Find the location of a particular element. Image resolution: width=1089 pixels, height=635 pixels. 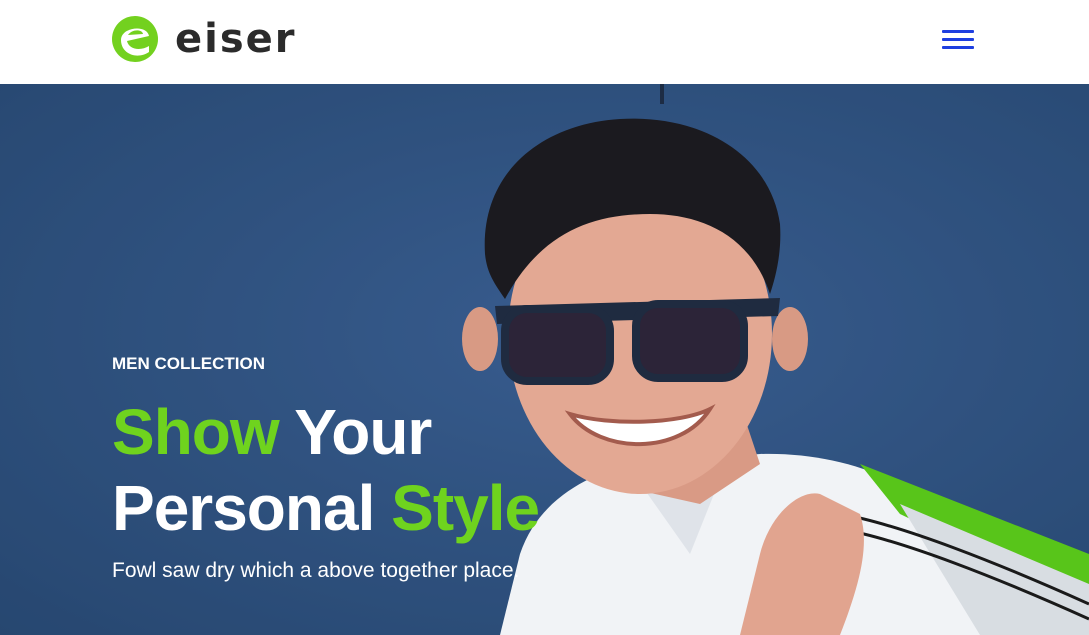

logo-text: eiser is located at coordinates (236, 39).